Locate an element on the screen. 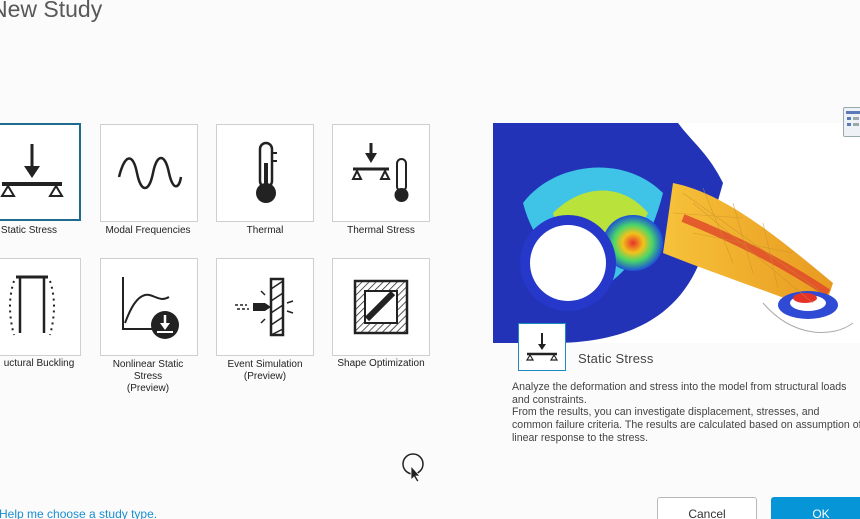  study-label-thermal-stress: Thermal Stress is located at coordinates (381, 230).